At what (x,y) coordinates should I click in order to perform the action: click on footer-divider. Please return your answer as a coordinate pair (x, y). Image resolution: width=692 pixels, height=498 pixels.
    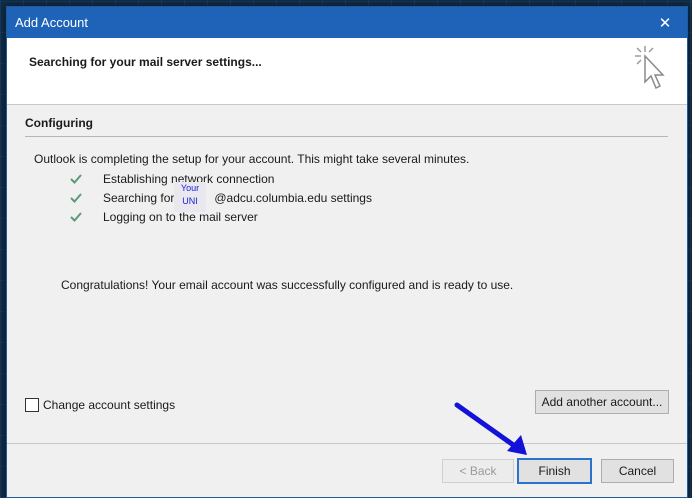
    Looking at the image, I should click on (347, 443).